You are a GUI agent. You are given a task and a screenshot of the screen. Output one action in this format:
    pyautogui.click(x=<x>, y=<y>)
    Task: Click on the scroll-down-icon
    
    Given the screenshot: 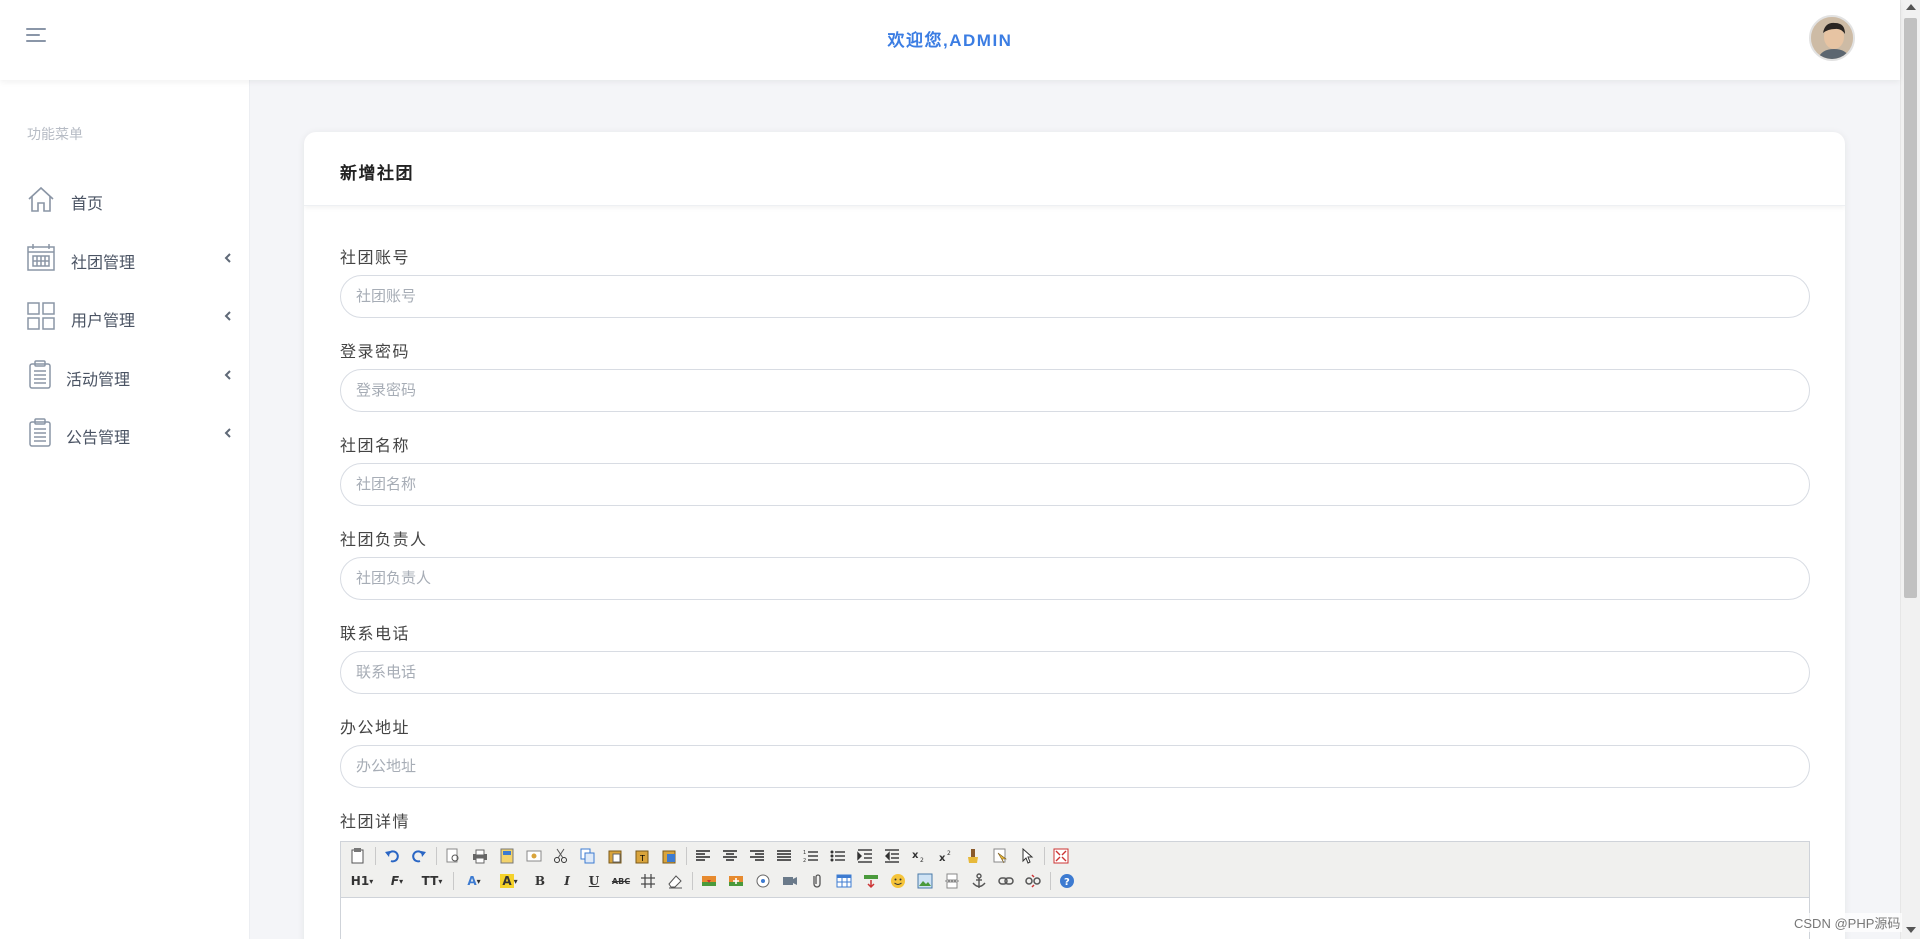 What is the action you would take?
    pyautogui.click(x=1911, y=930)
    